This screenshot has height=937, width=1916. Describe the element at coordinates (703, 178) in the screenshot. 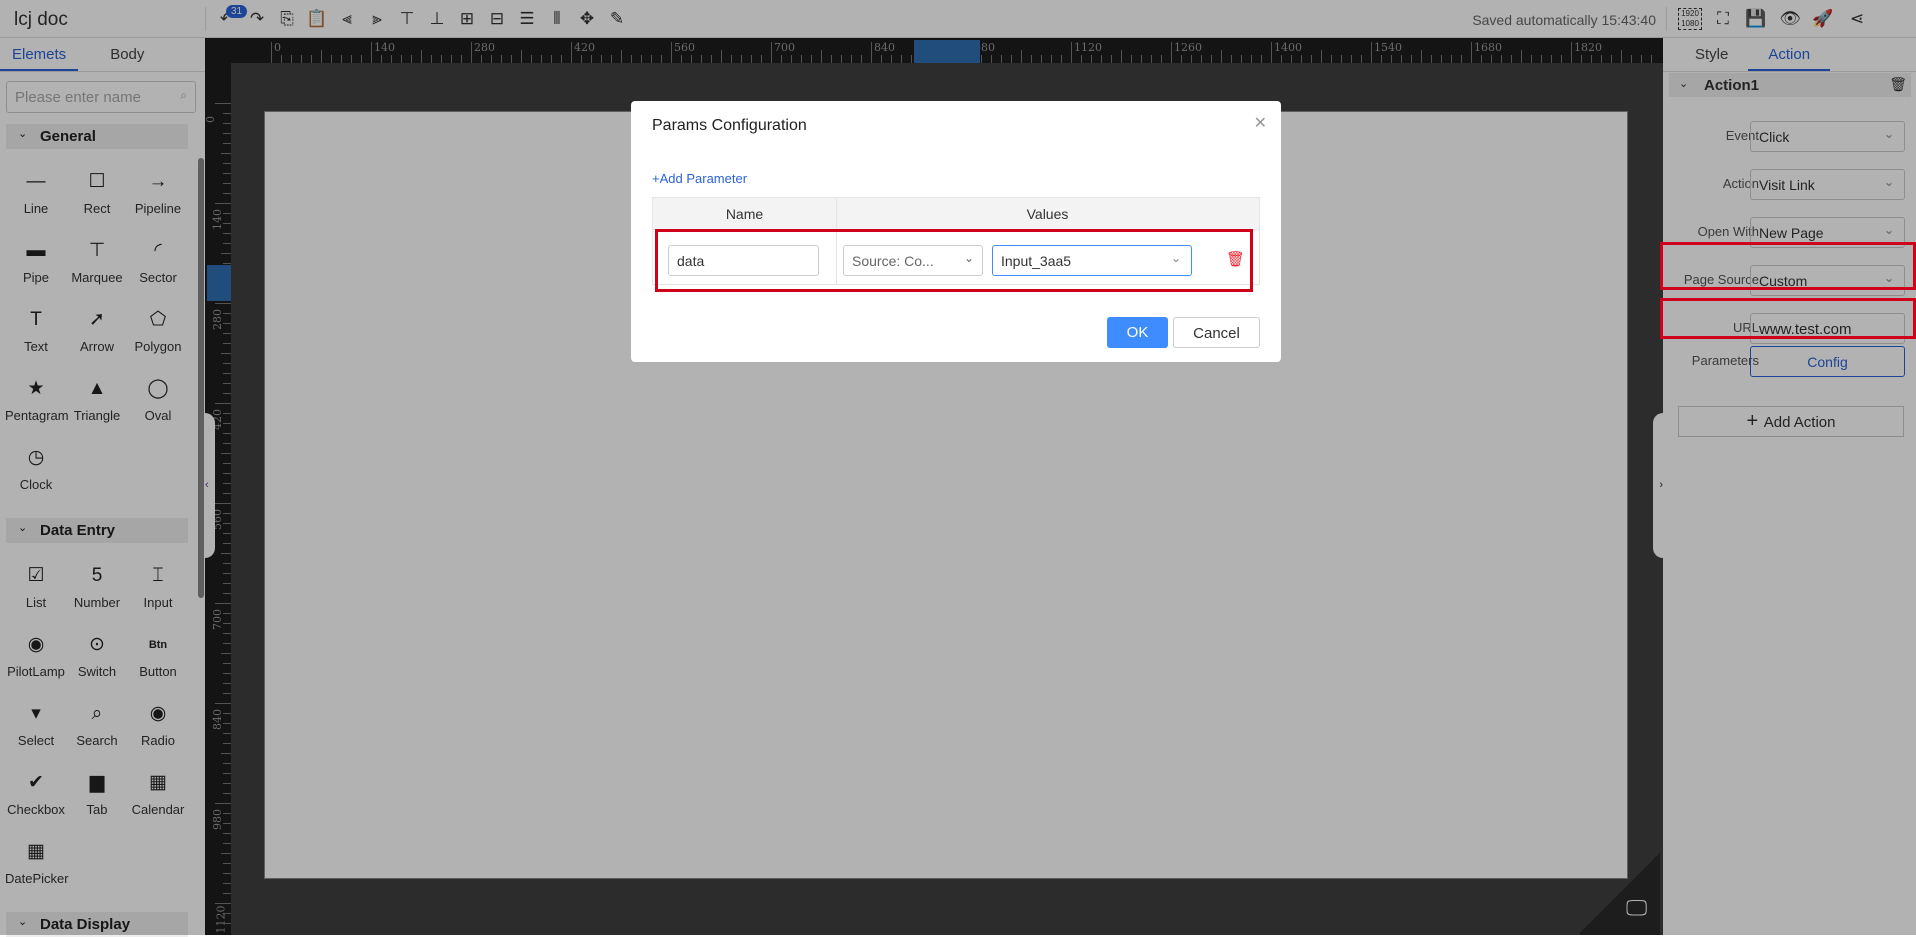

I see `add-parameter-label: Add Parameter` at that location.